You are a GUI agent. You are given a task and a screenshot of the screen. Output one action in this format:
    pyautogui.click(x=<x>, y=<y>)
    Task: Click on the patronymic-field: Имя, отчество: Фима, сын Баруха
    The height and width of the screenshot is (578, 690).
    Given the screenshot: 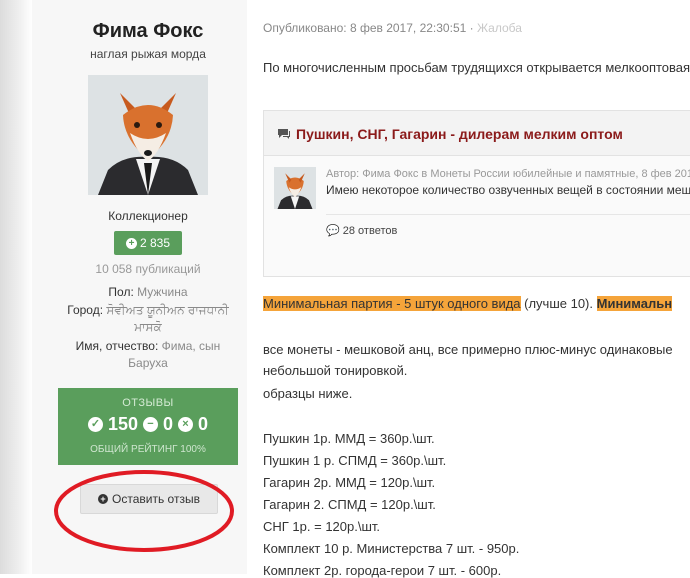 What is the action you would take?
    pyautogui.click(x=148, y=355)
    